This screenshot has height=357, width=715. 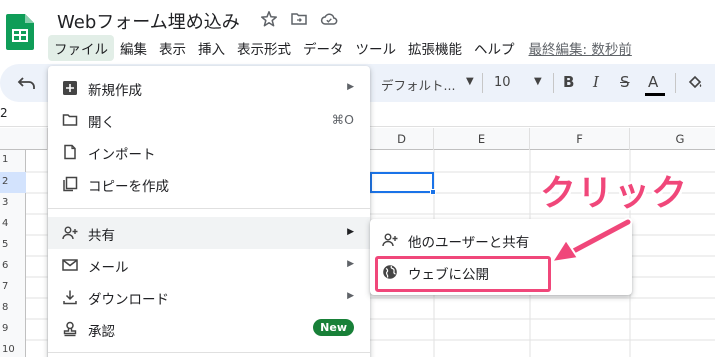 I want to click on row-header: 4, so click(x=13, y=223).